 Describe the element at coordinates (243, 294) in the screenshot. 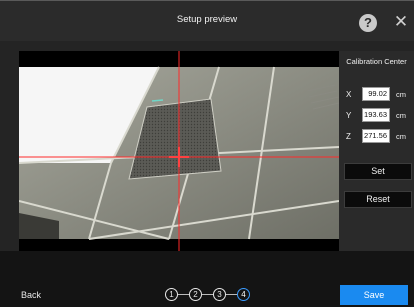

I see `step-4: 4` at that location.